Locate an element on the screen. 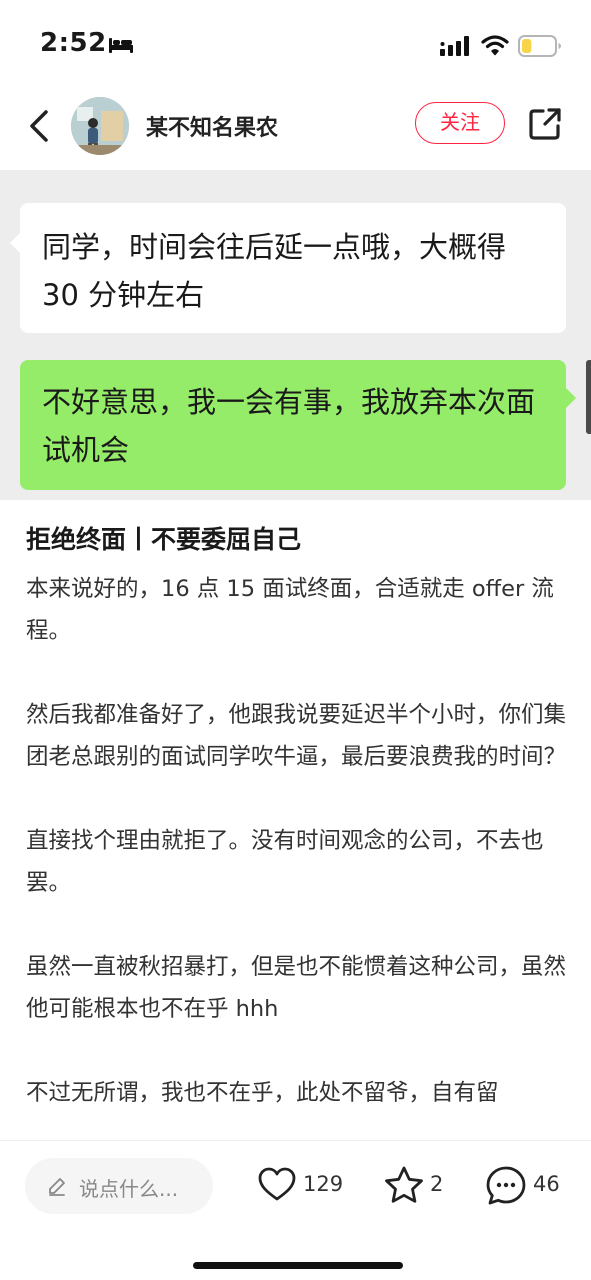 Image resolution: width=591 pixels, height=1280 pixels. wifi-icon is located at coordinates (495, 45).